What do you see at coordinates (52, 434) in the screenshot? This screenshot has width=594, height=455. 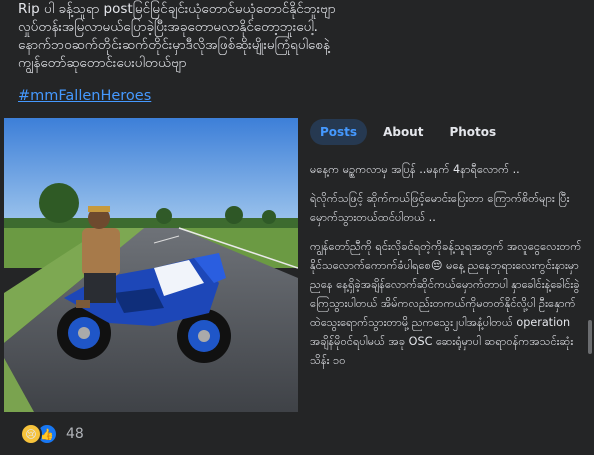 I see `reaction-summary: 😢 👍 48` at bounding box center [52, 434].